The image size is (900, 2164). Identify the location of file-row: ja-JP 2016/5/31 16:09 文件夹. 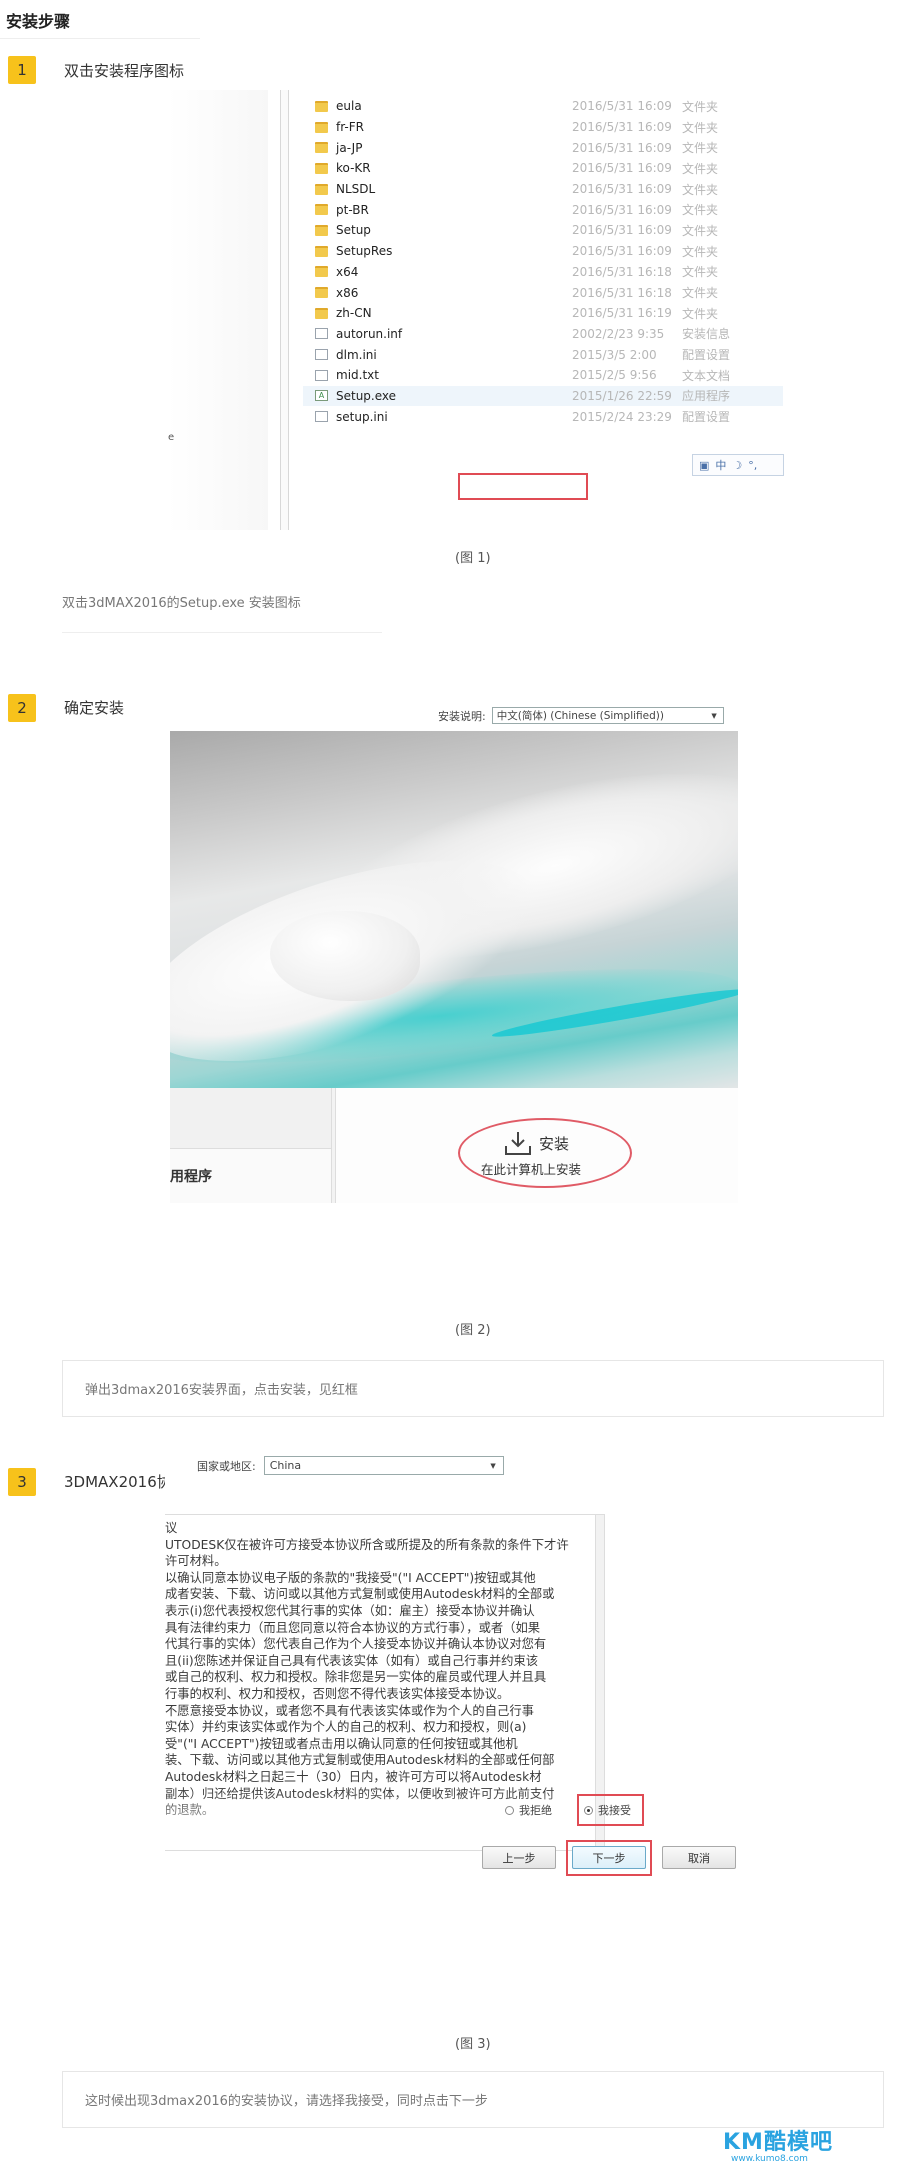
(543, 147).